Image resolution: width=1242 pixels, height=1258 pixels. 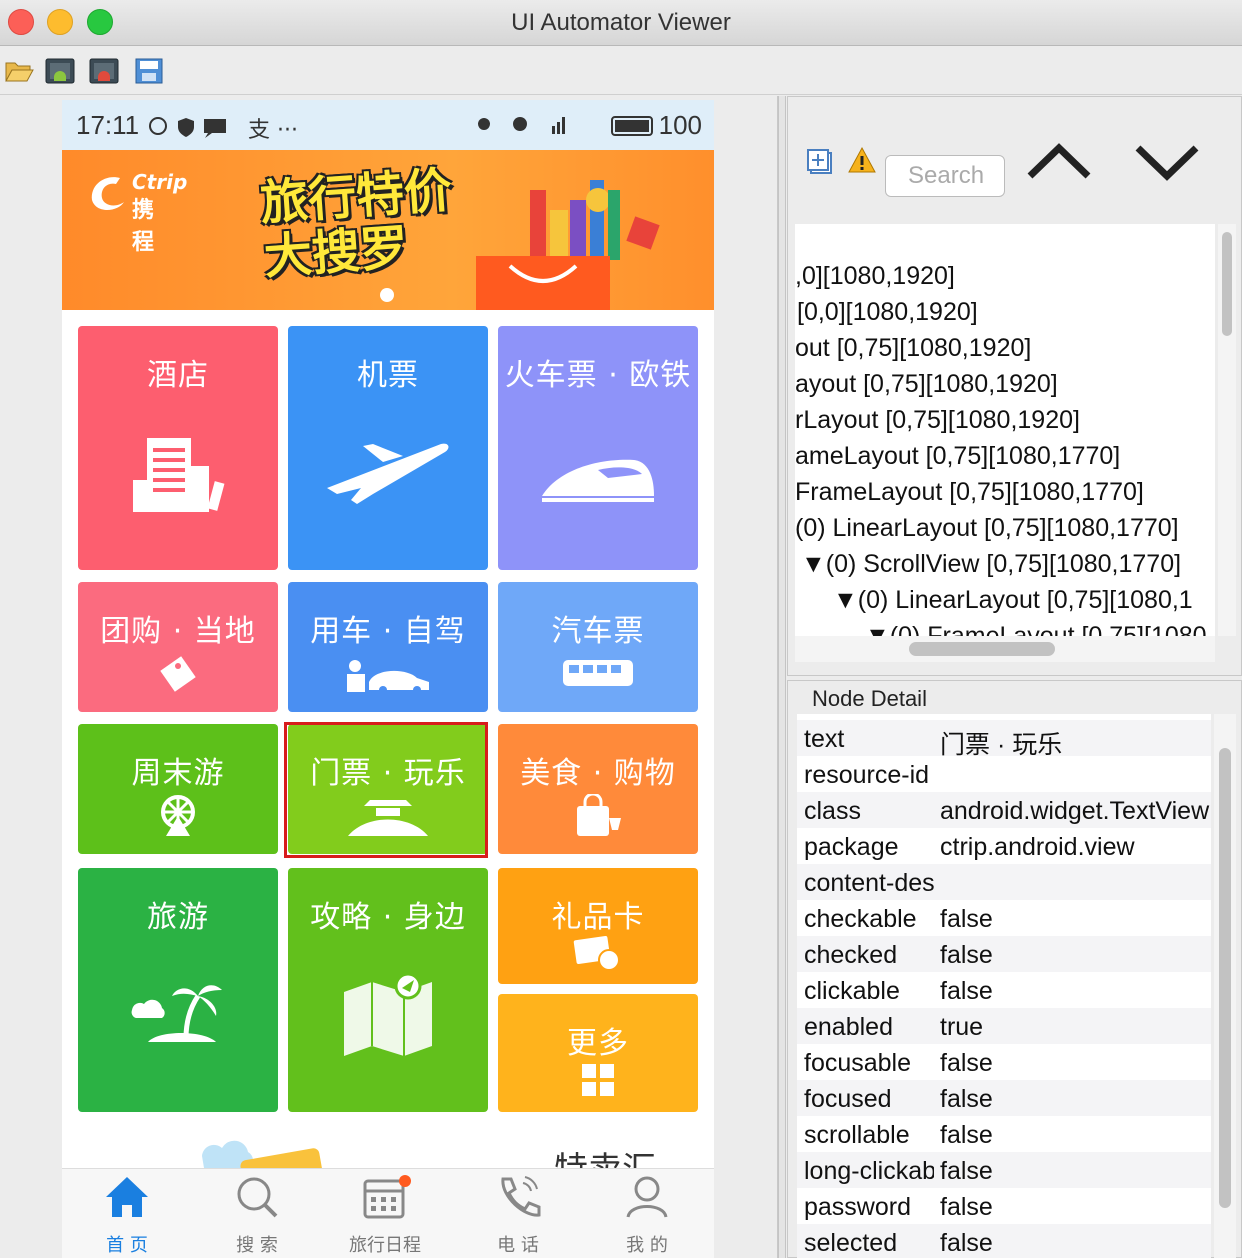 I want to click on tile-guide: 攻略 · 身边, so click(x=388, y=990).